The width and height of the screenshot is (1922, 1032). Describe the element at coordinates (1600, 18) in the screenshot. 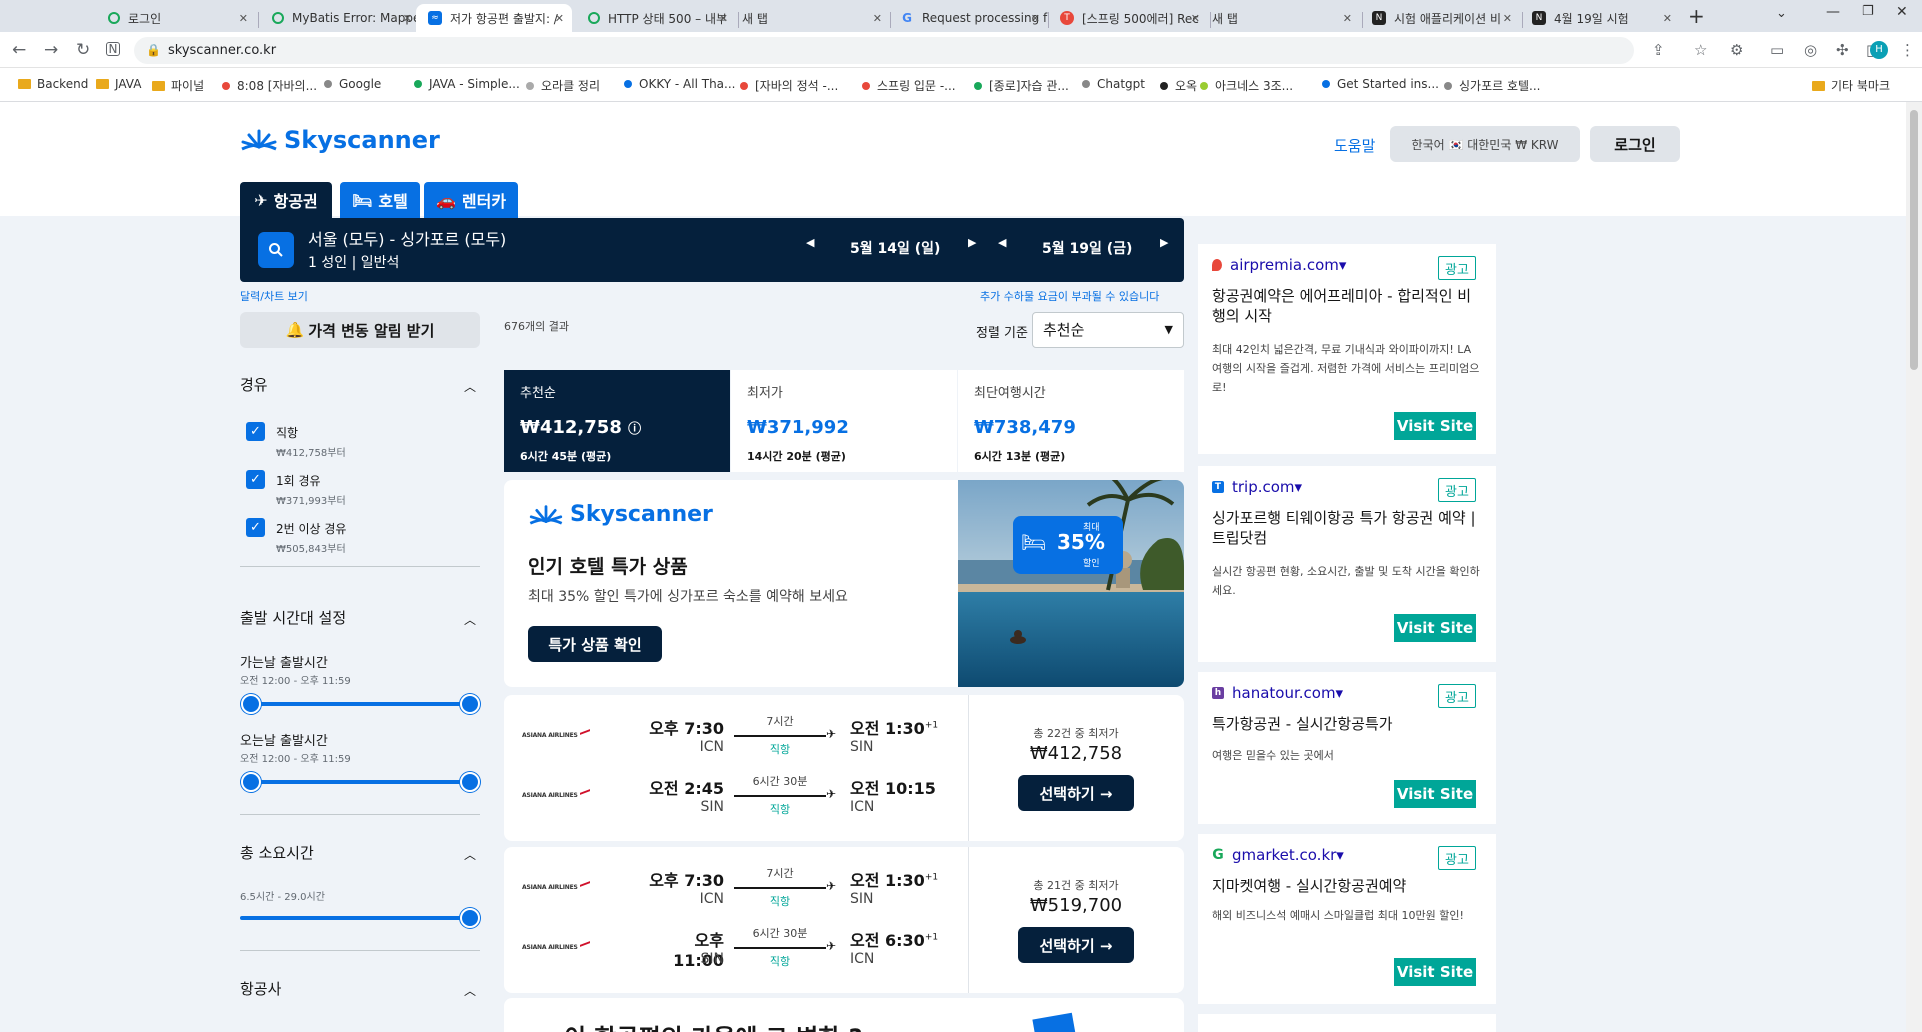

I see `browser-tab: N 4월 19일 시험 ✕` at that location.